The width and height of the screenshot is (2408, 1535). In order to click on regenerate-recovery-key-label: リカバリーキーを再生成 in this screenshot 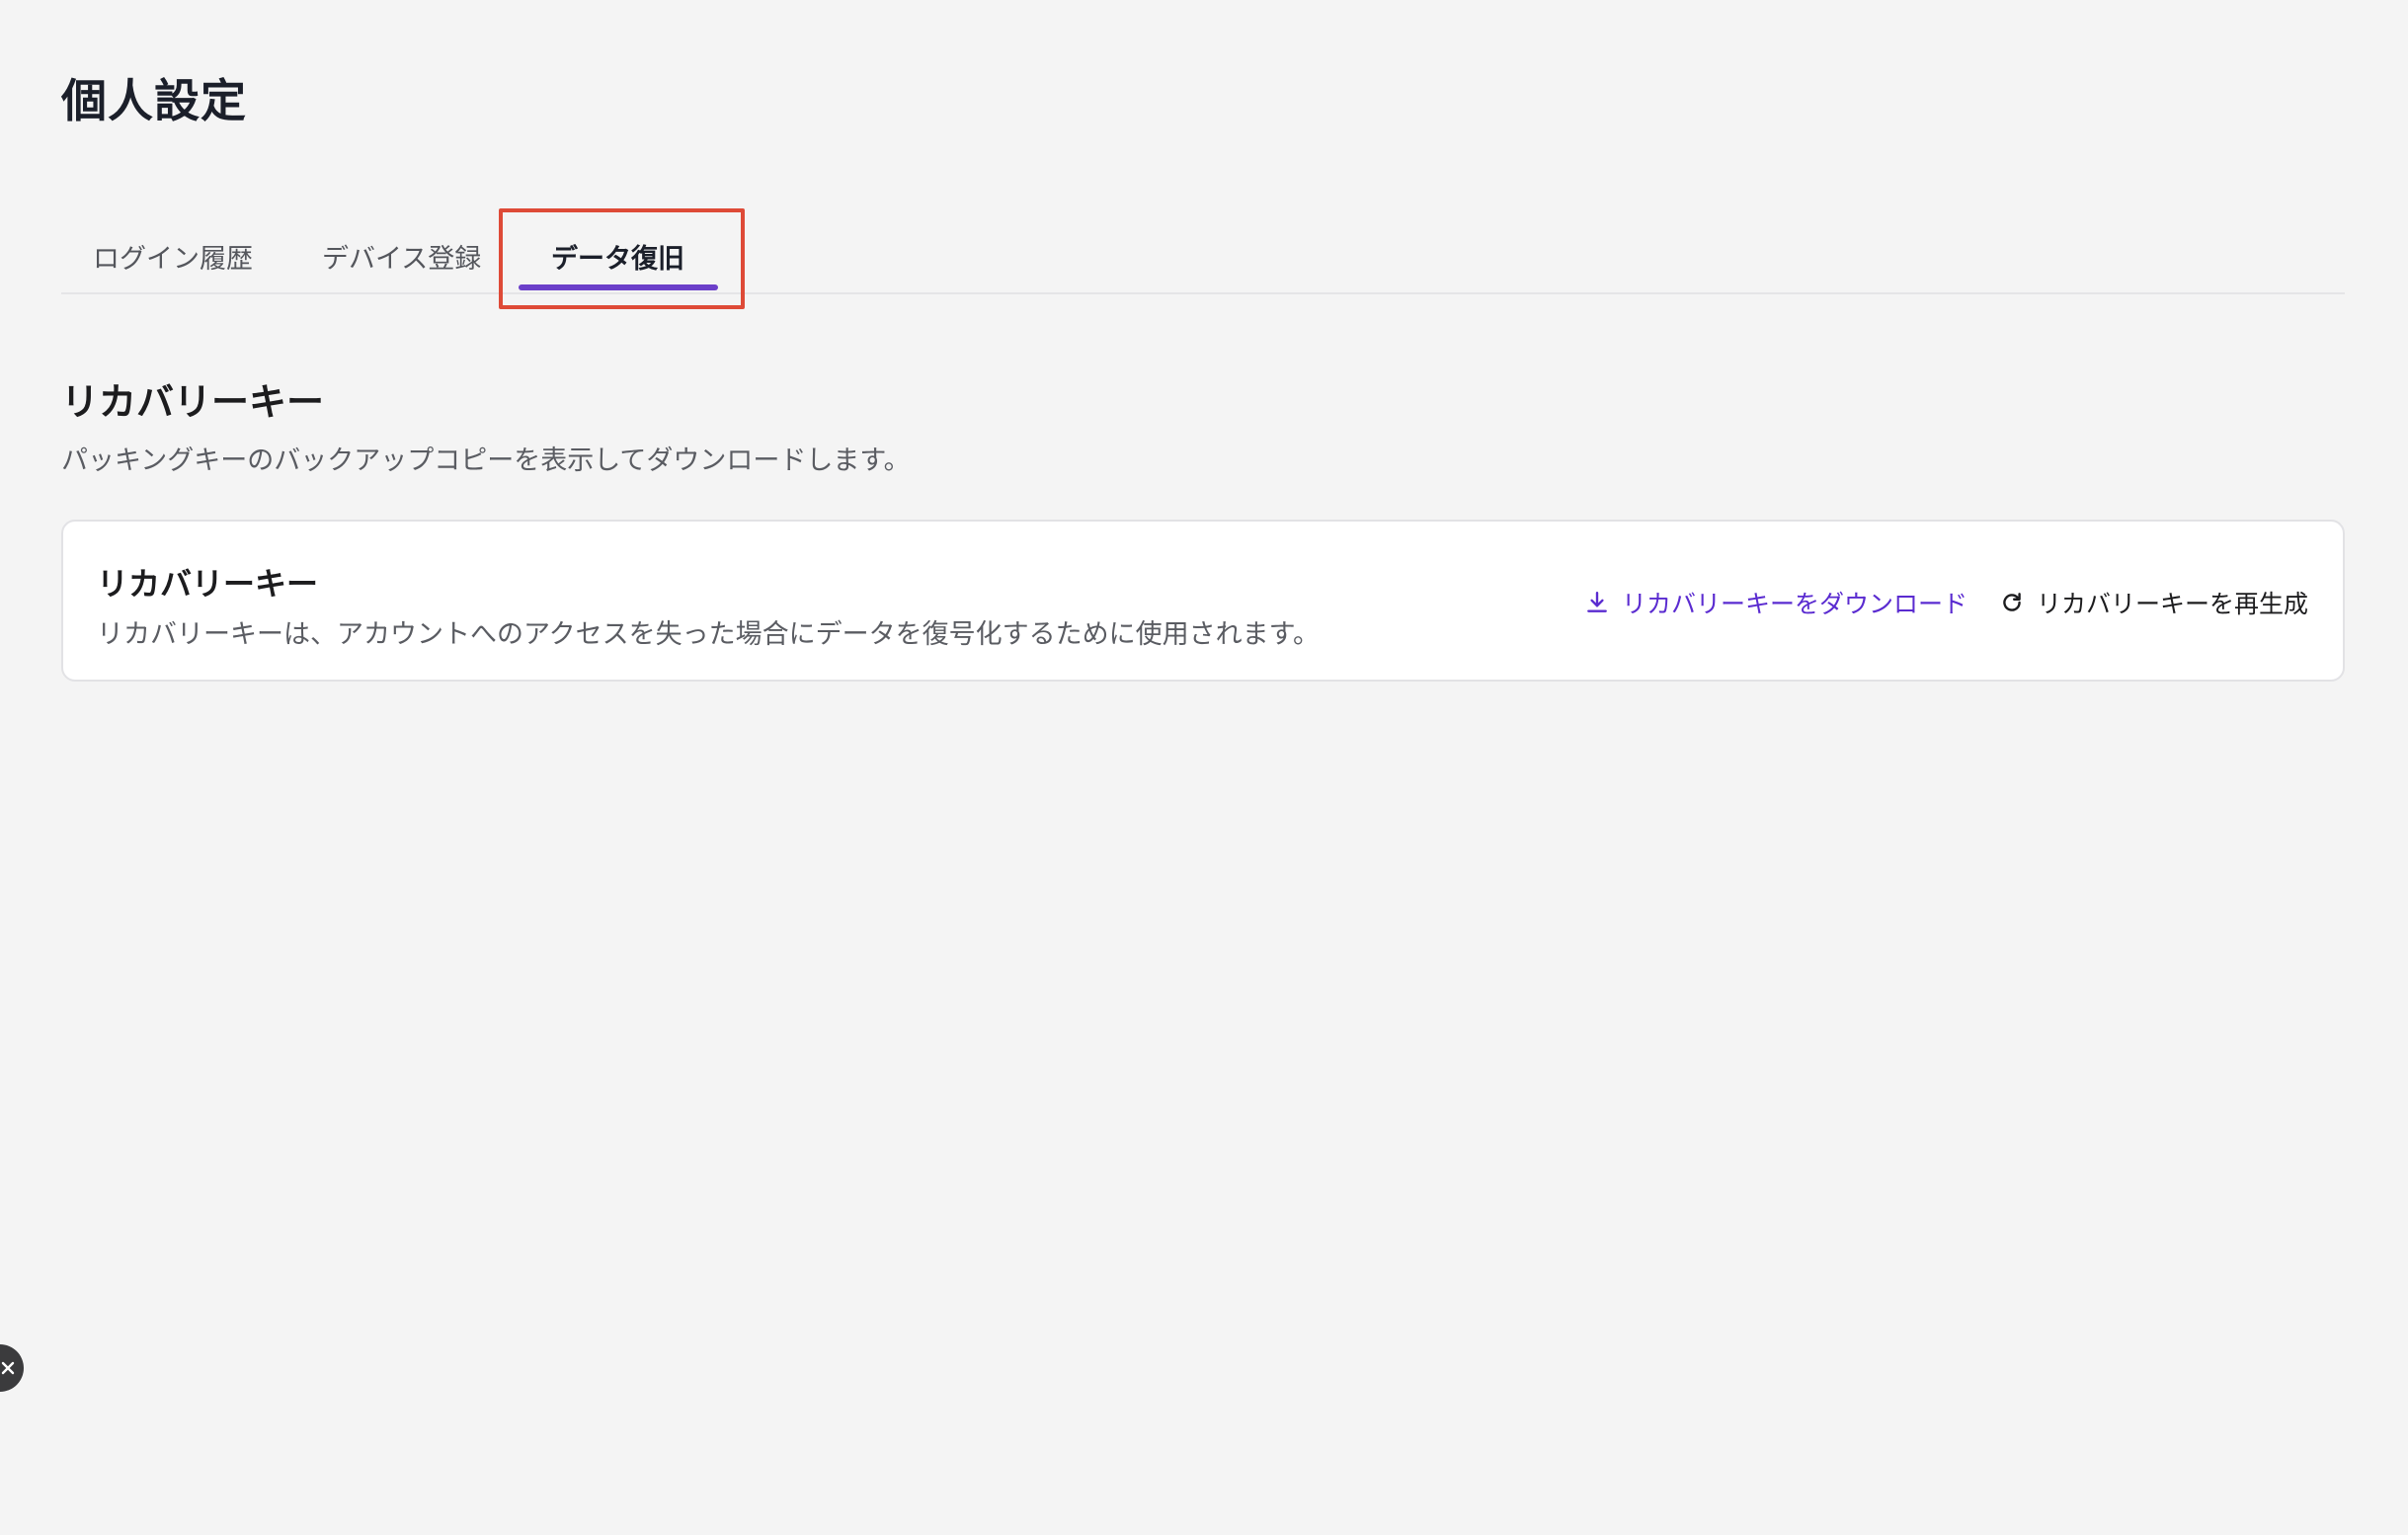, I will do `click(2173, 604)`.